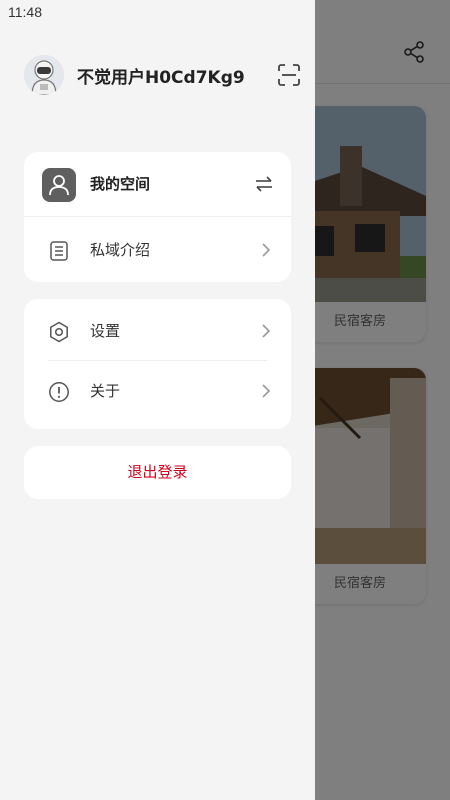 The image size is (450, 800). Describe the element at coordinates (59, 392) in the screenshot. I see `info-icon` at that location.